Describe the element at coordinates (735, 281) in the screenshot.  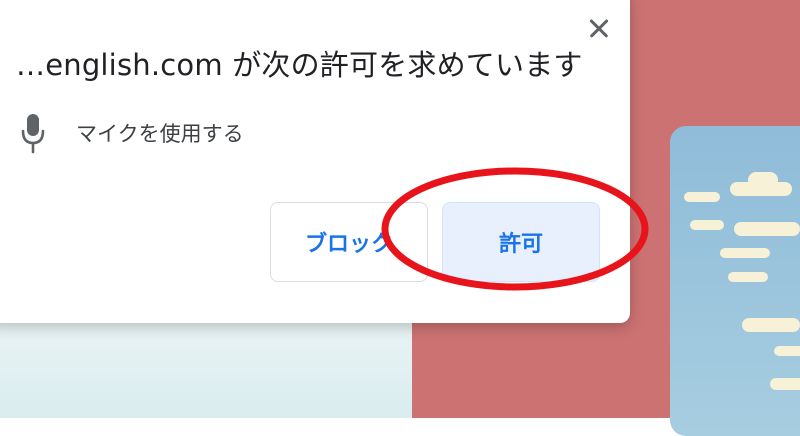
I see `sky-illustration` at that location.